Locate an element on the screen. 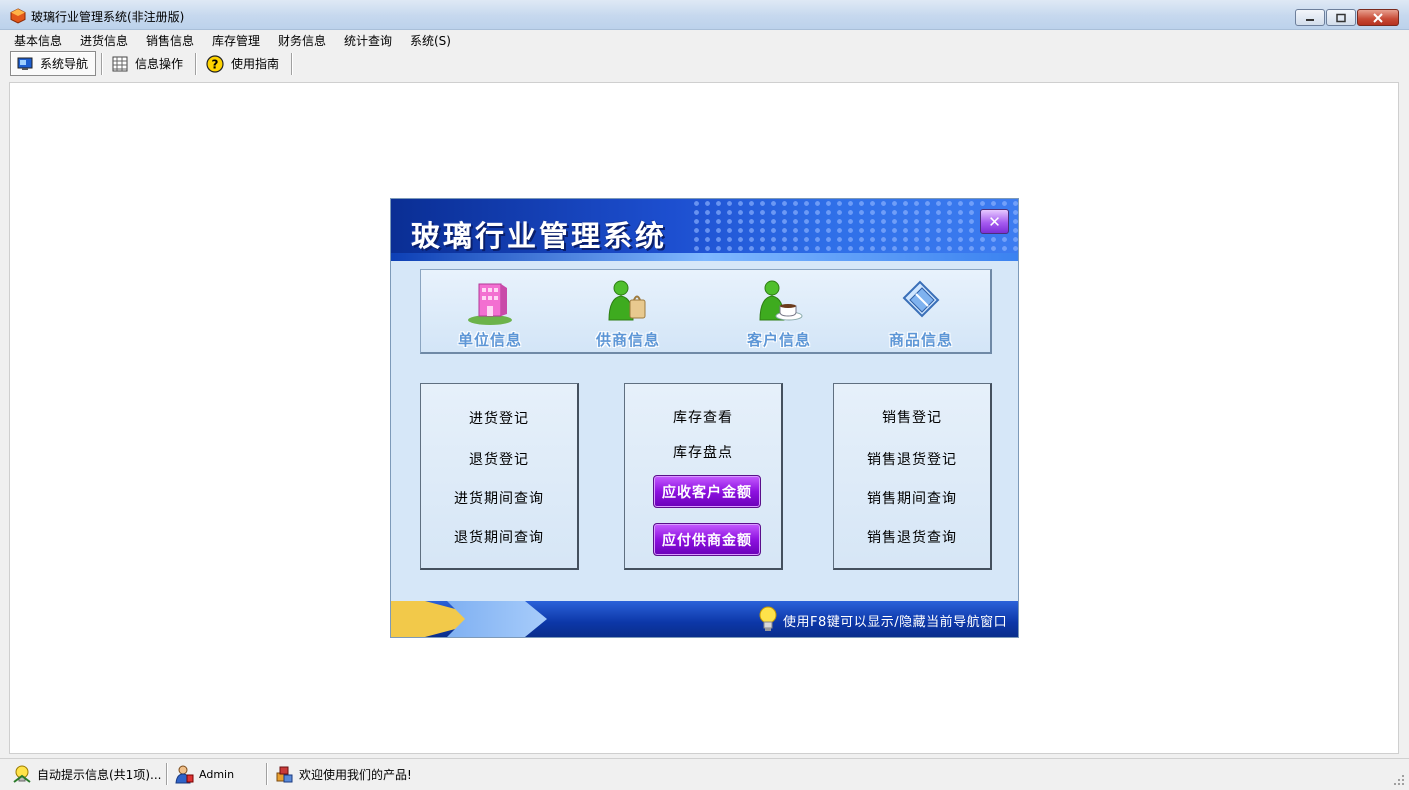  menu-purchase-info: 进货信息 is located at coordinates (104, 40).